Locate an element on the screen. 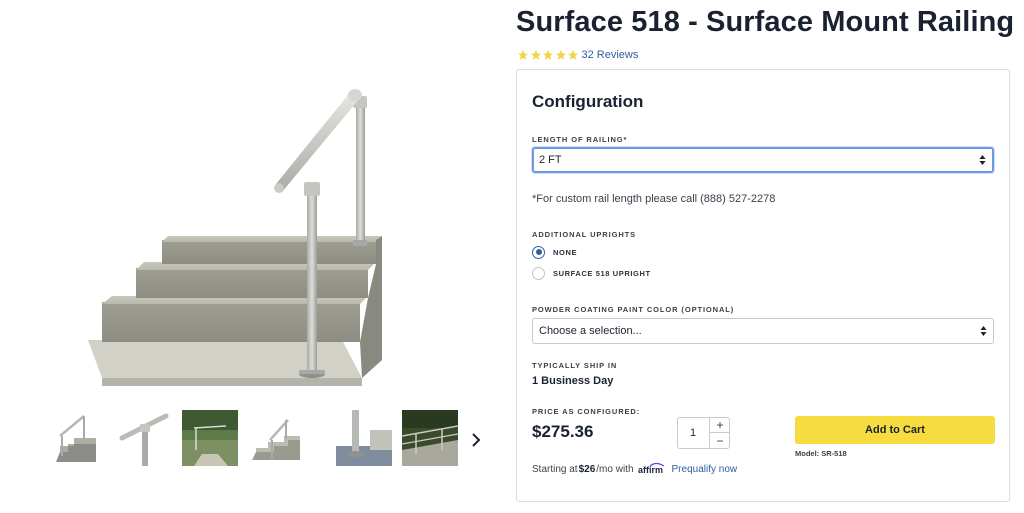  paint-color-label: POWDER COATING PAINT COLOR (OPTIONAL) is located at coordinates (633, 309).